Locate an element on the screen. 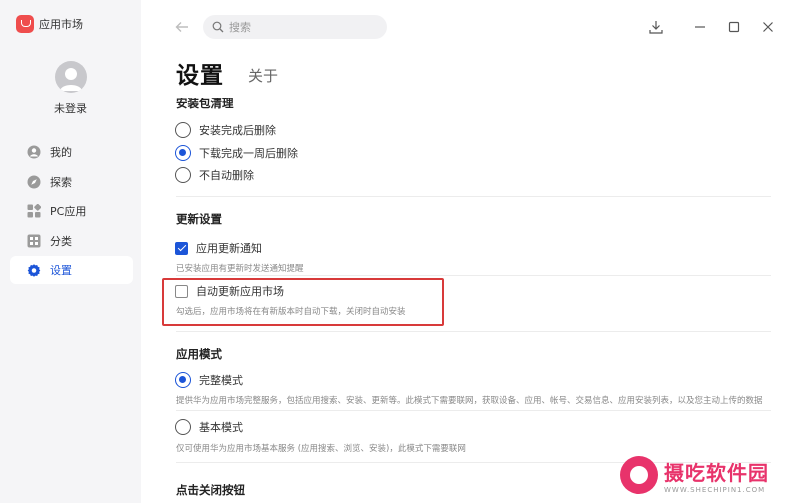  app-brand: 应用市场 is located at coordinates (49, 24).